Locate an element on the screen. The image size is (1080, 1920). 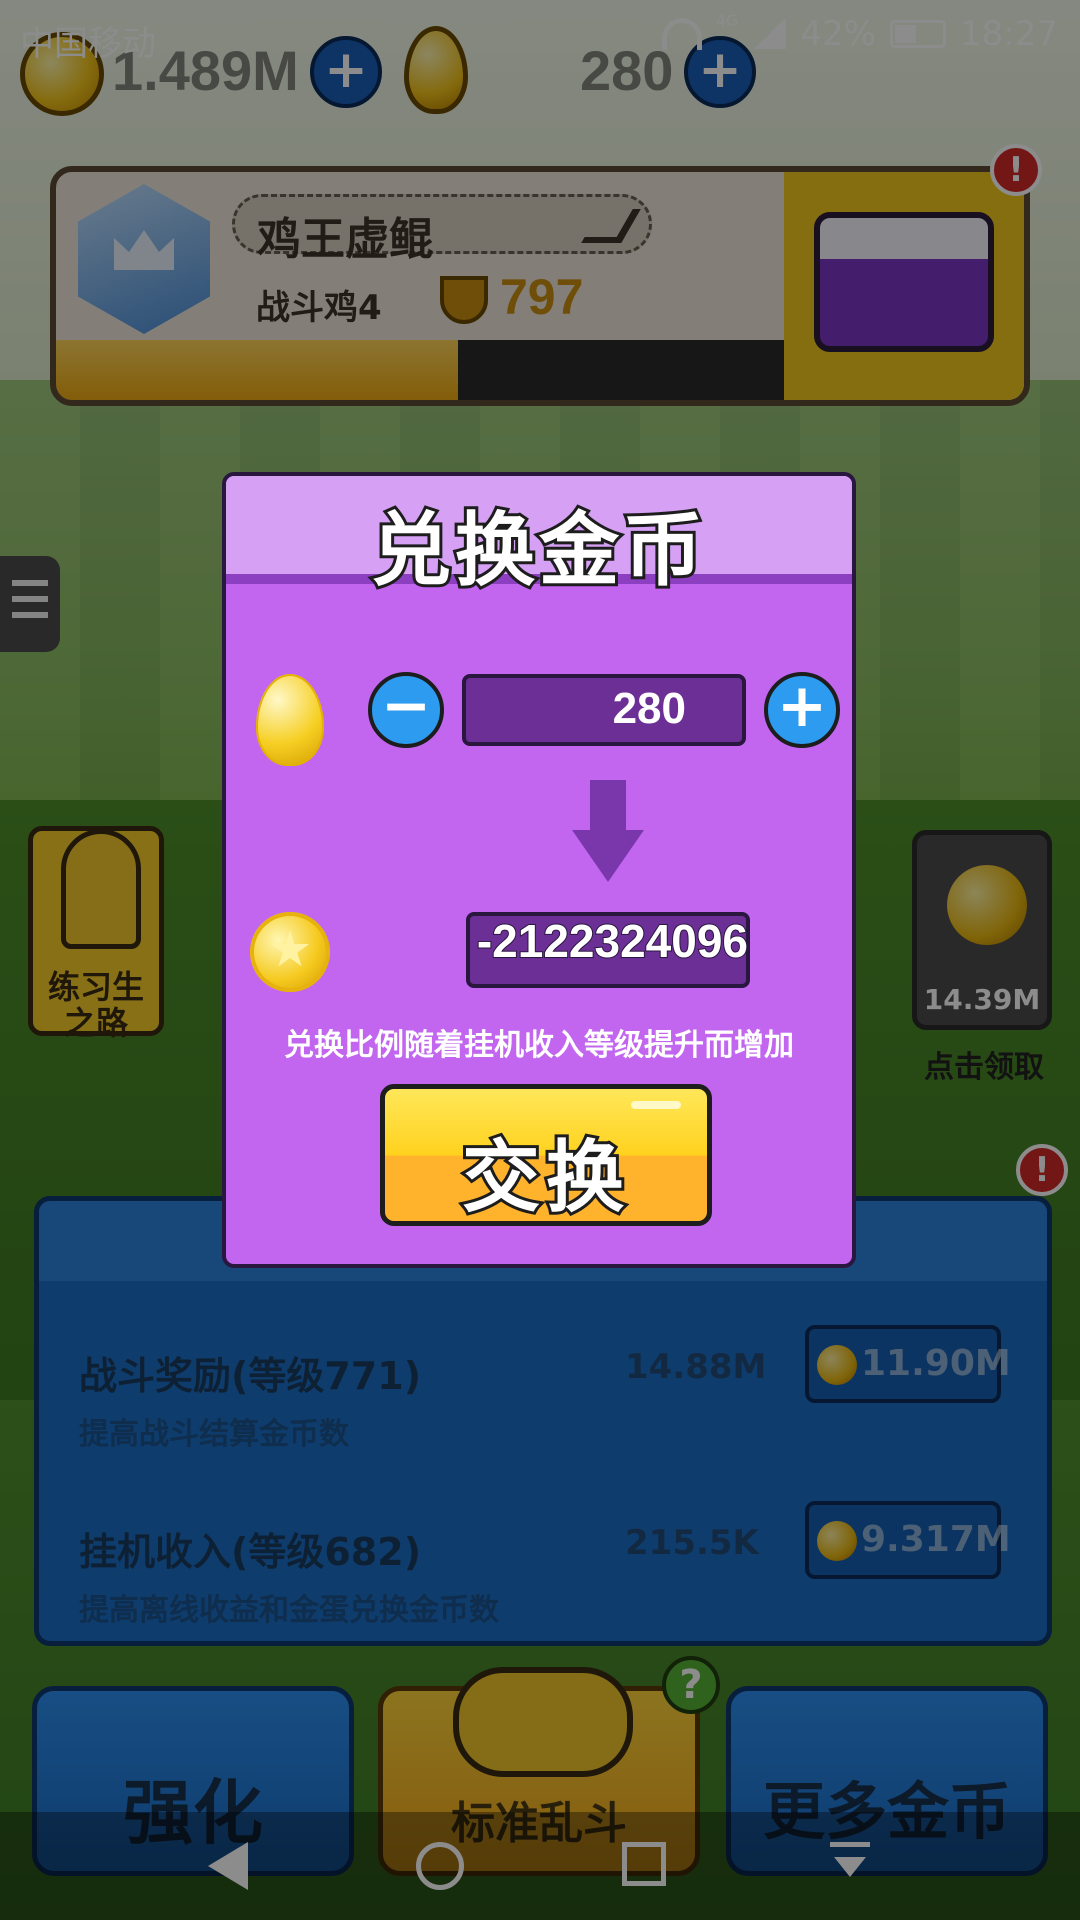
exchange-note: 兑换比例随着挂机收入等级提升而增加 is located at coordinates (539, 1045).